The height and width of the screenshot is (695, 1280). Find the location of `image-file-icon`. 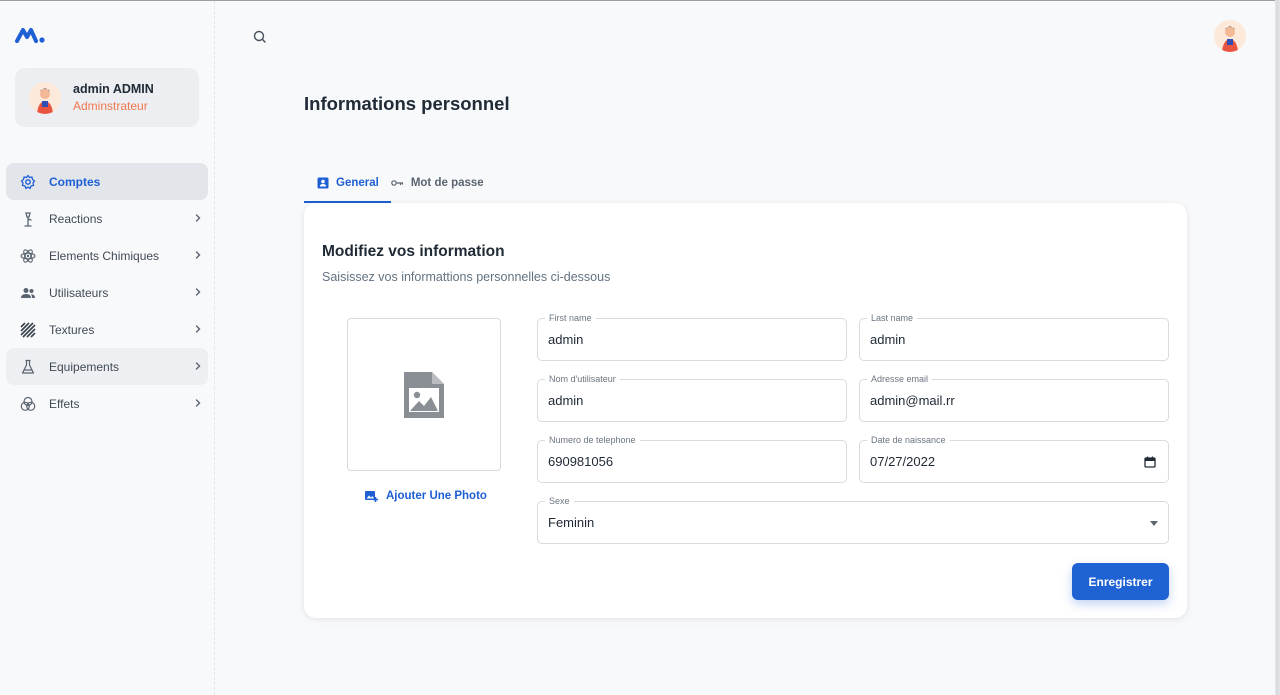

image-file-icon is located at coordinates (424, 394).